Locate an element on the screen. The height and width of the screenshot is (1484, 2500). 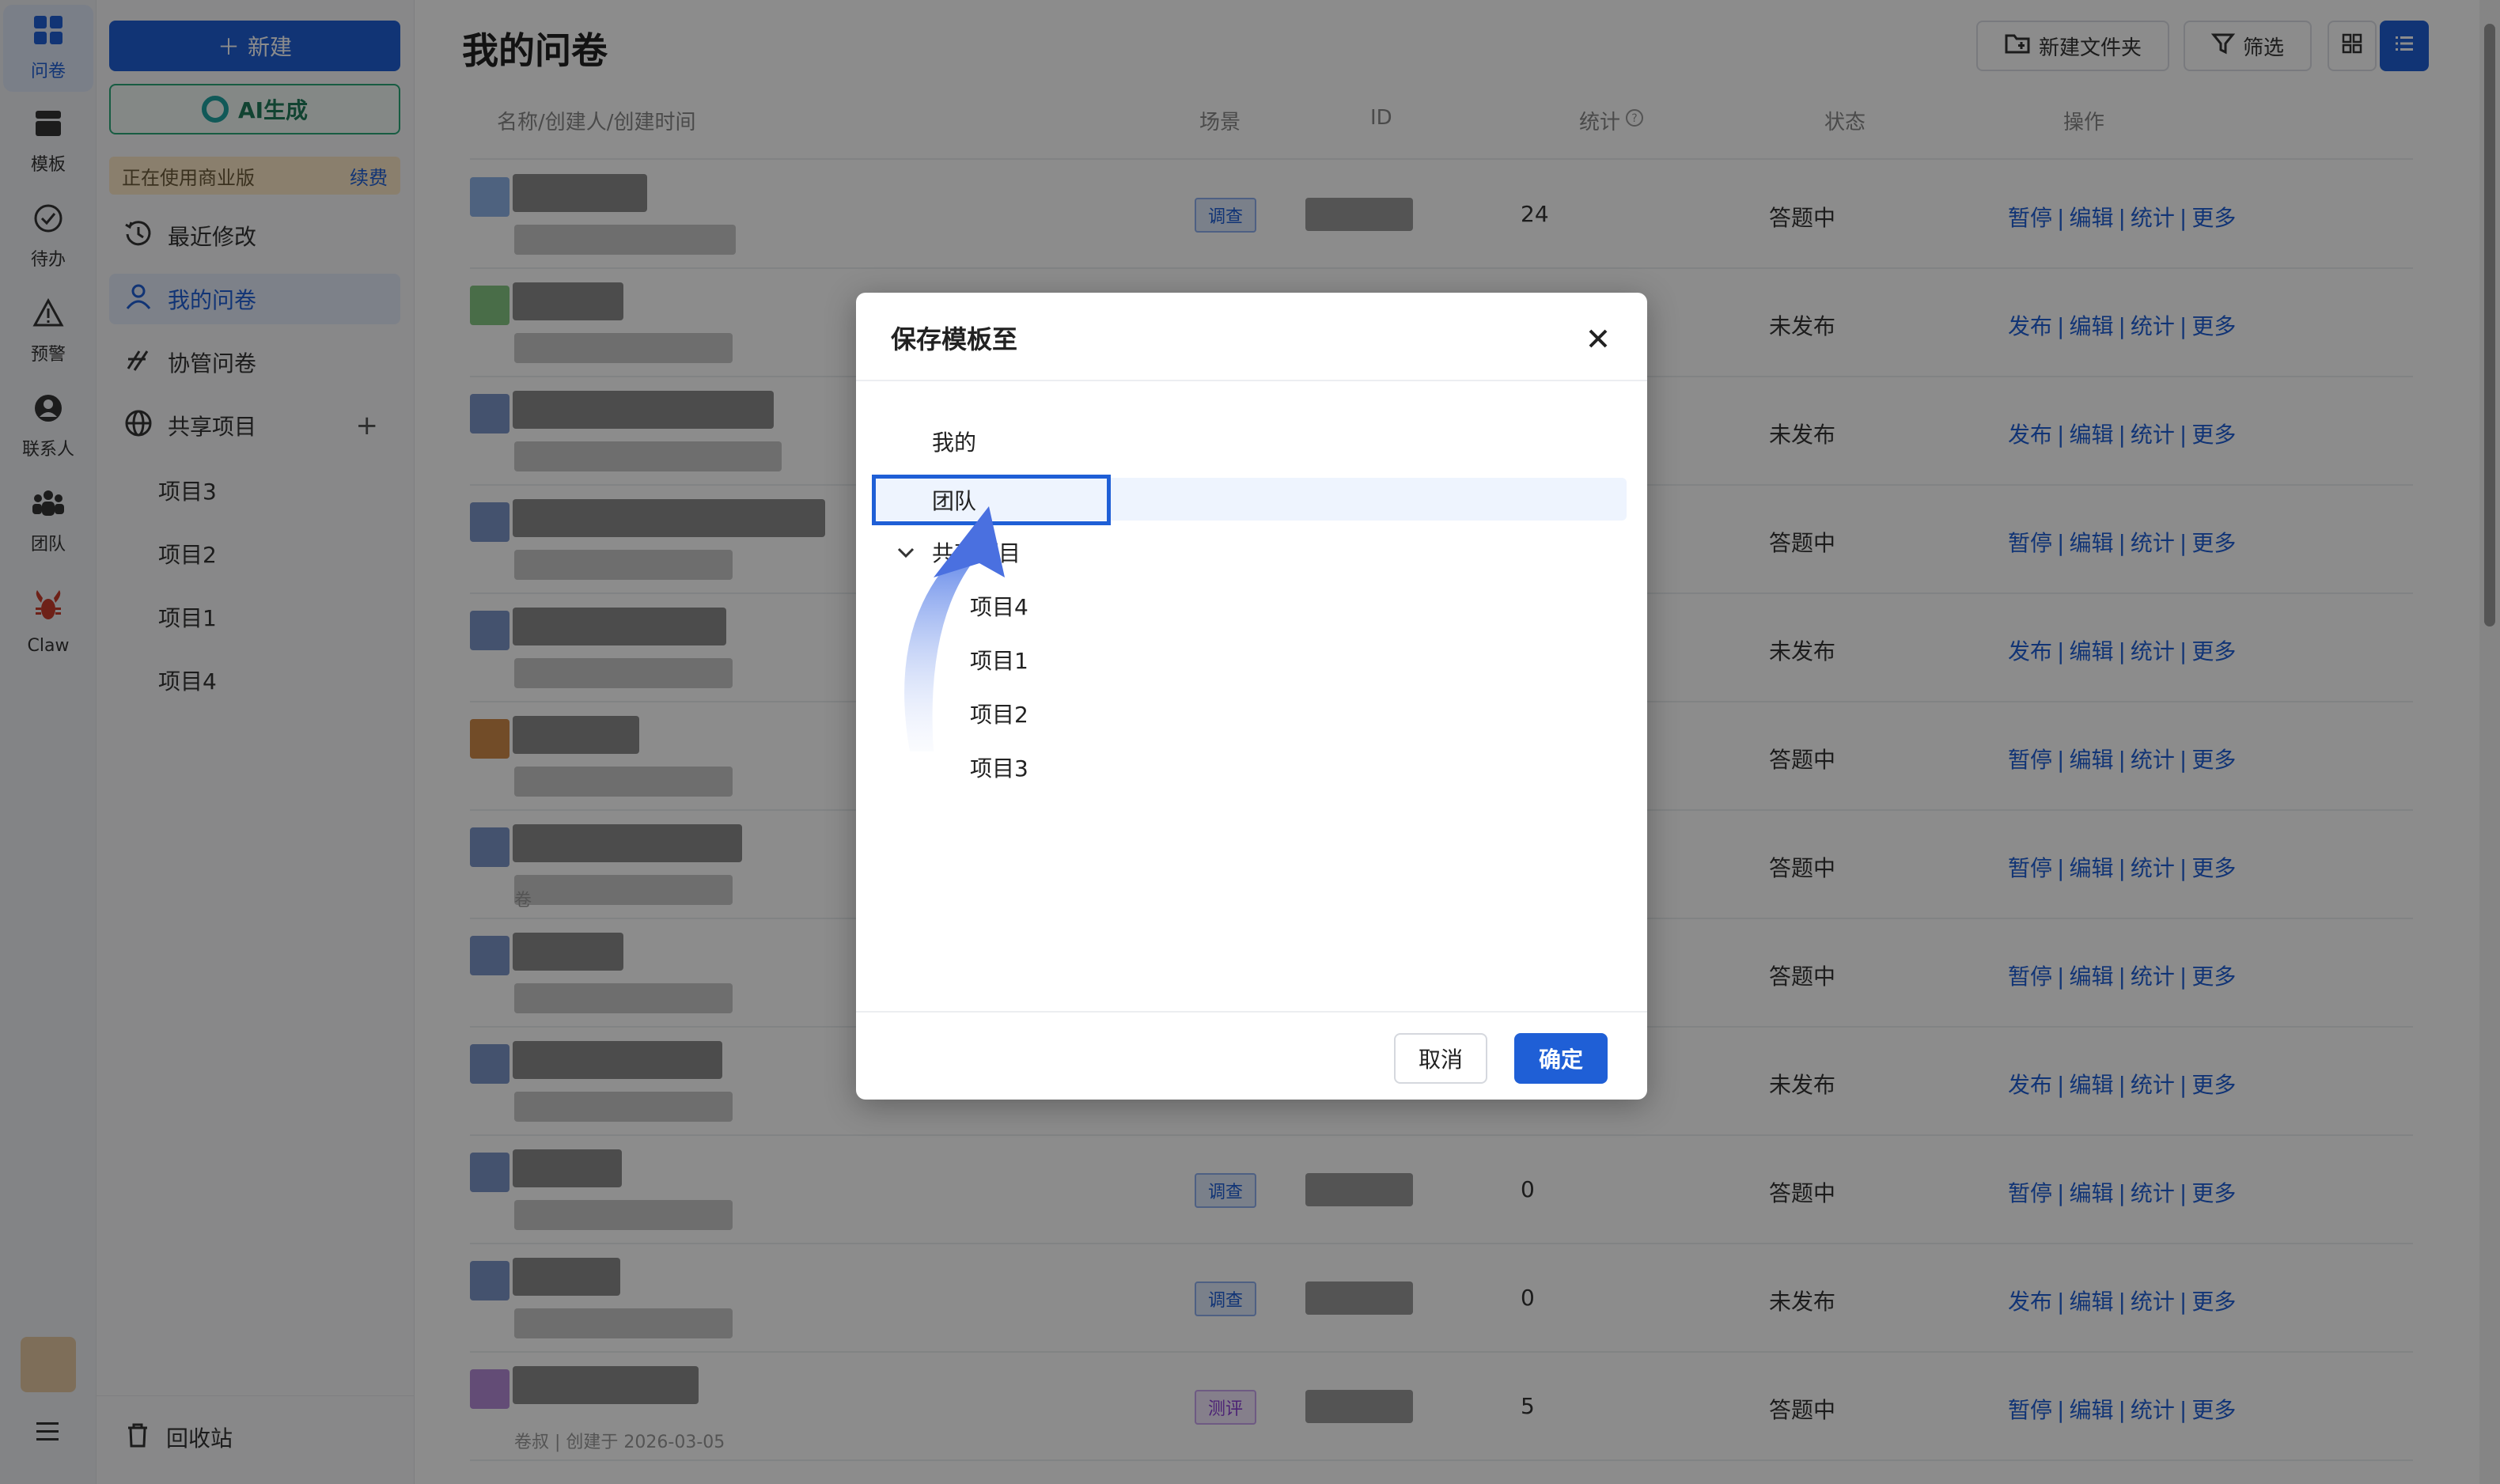
tree-item-mine: 我的 is located at coordinates (954, 441).